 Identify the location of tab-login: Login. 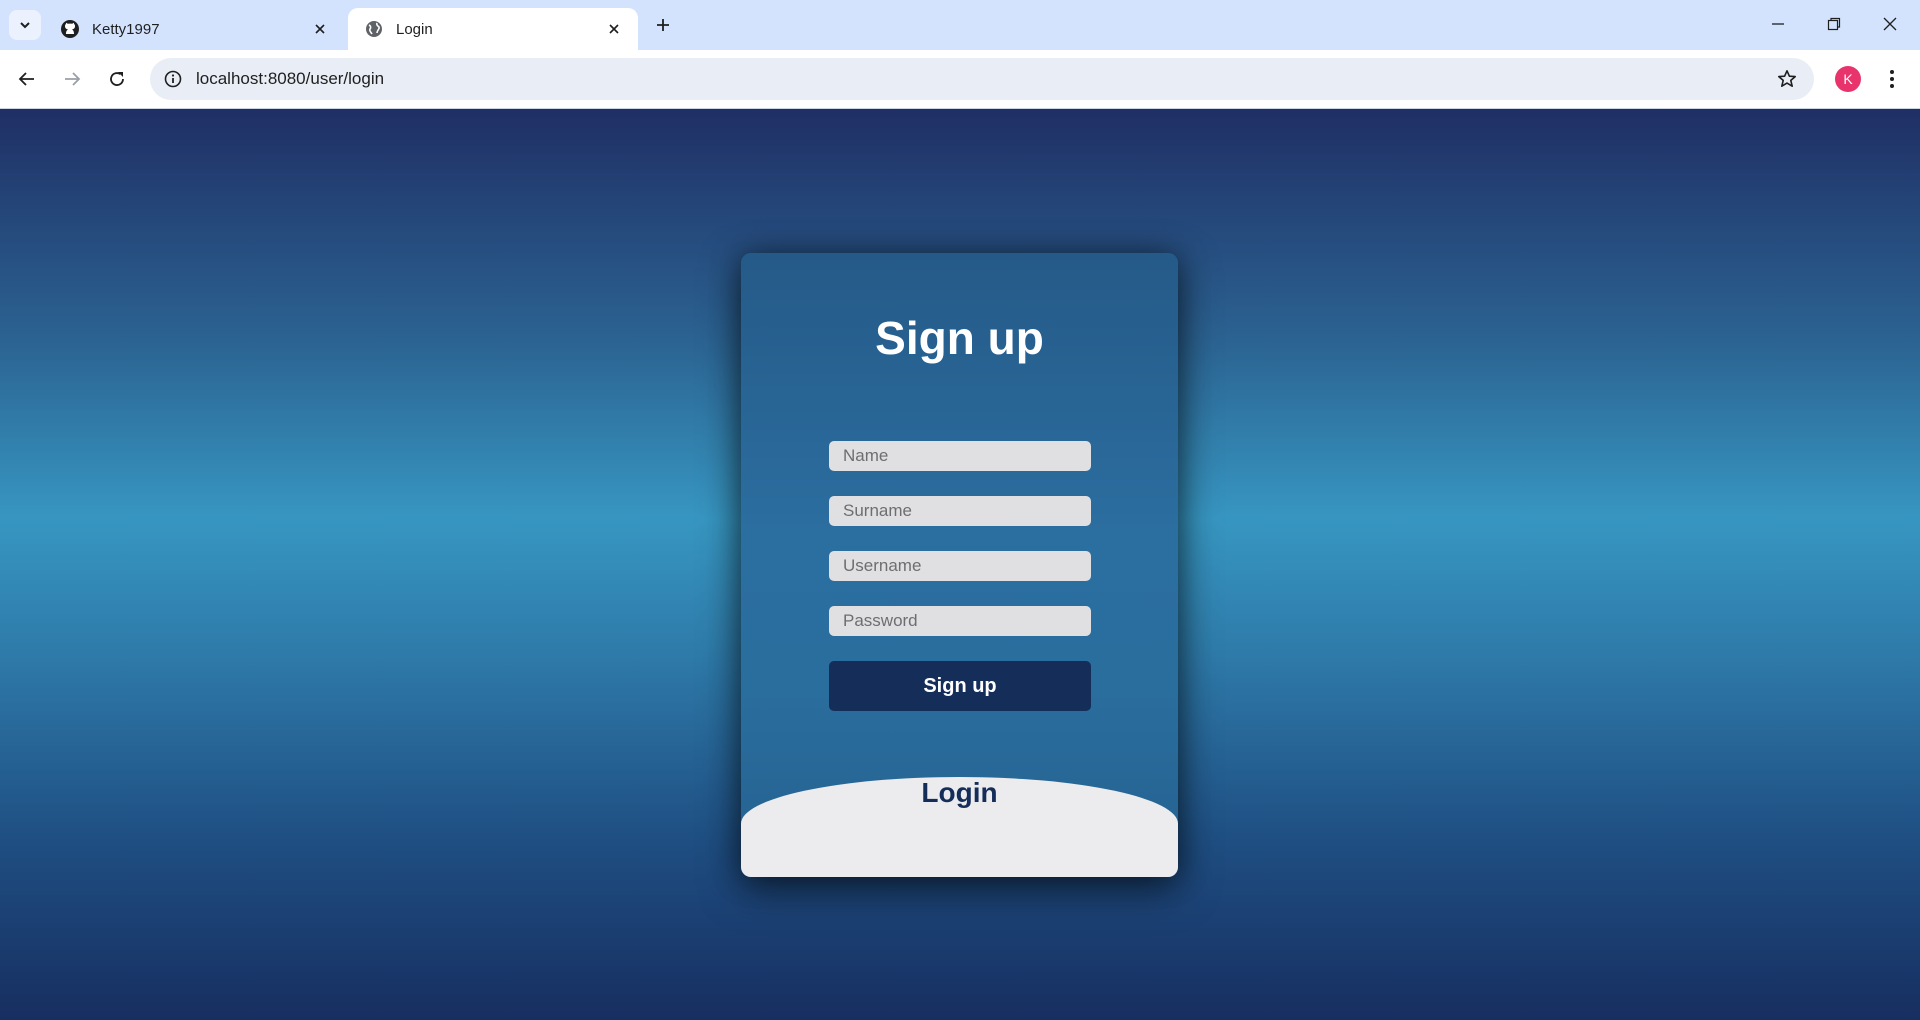
(493, 29).